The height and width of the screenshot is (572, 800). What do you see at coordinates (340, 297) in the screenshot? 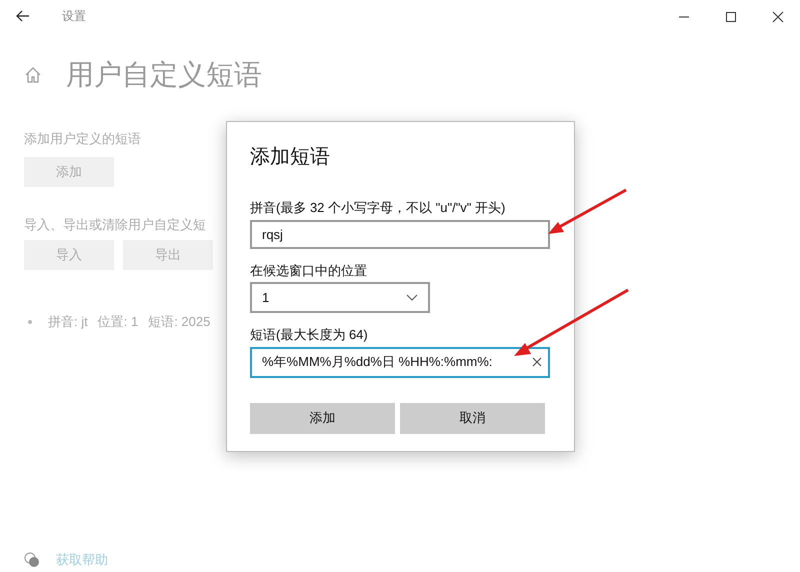
I see `position-dropdown: 1` at bounding box center [340, 297].